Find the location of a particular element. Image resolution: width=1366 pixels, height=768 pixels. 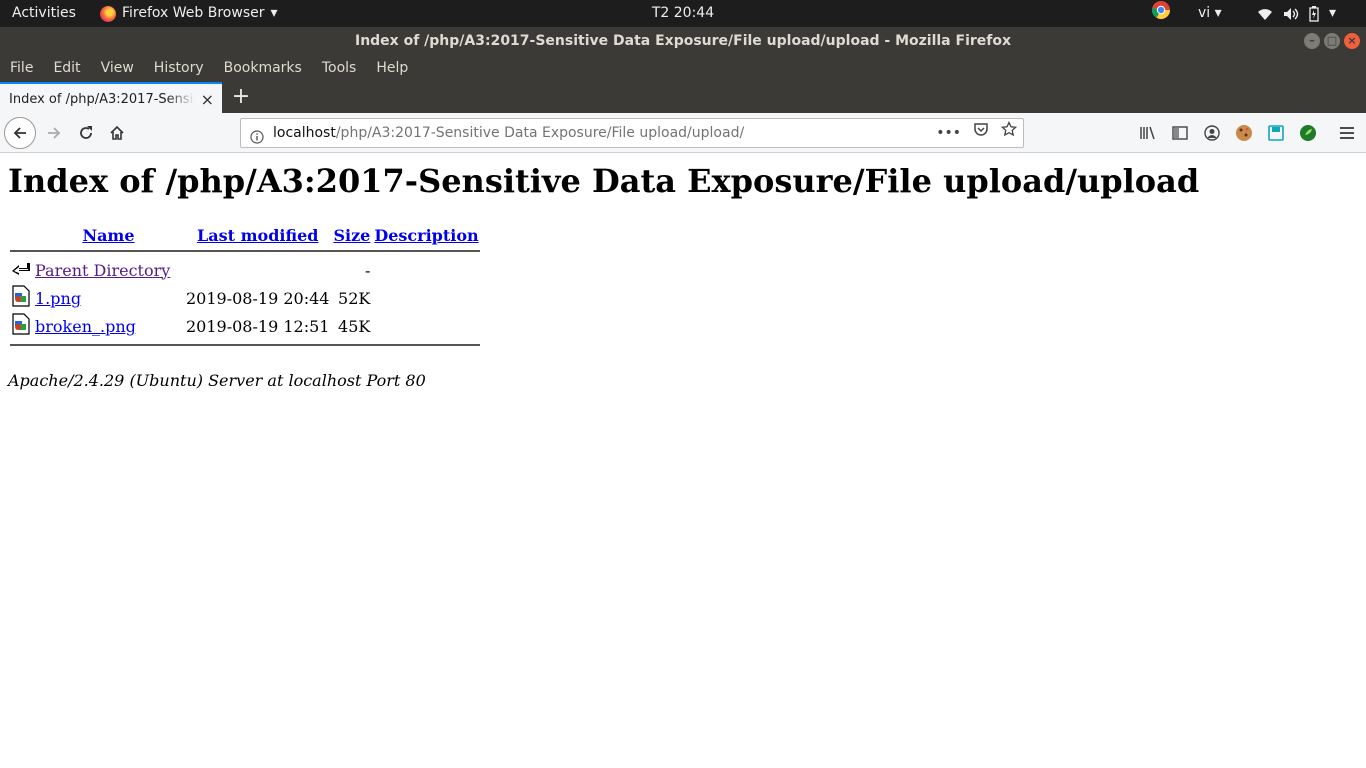

back-folder-icon is located at coordinates (21, 269).